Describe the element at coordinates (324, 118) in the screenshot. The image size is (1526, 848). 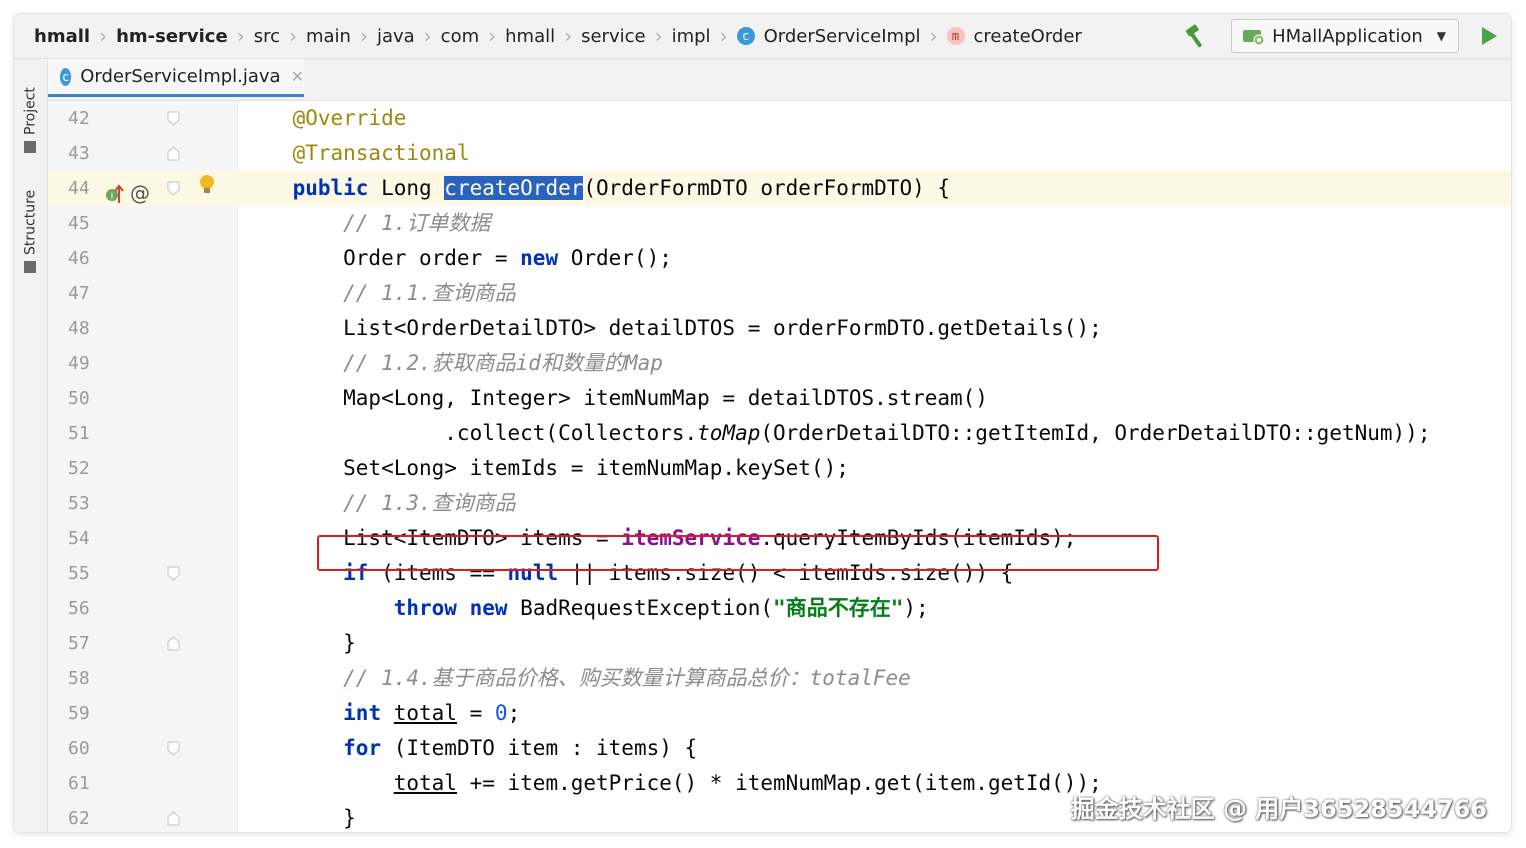
I see `code-text: @Override` at that location.